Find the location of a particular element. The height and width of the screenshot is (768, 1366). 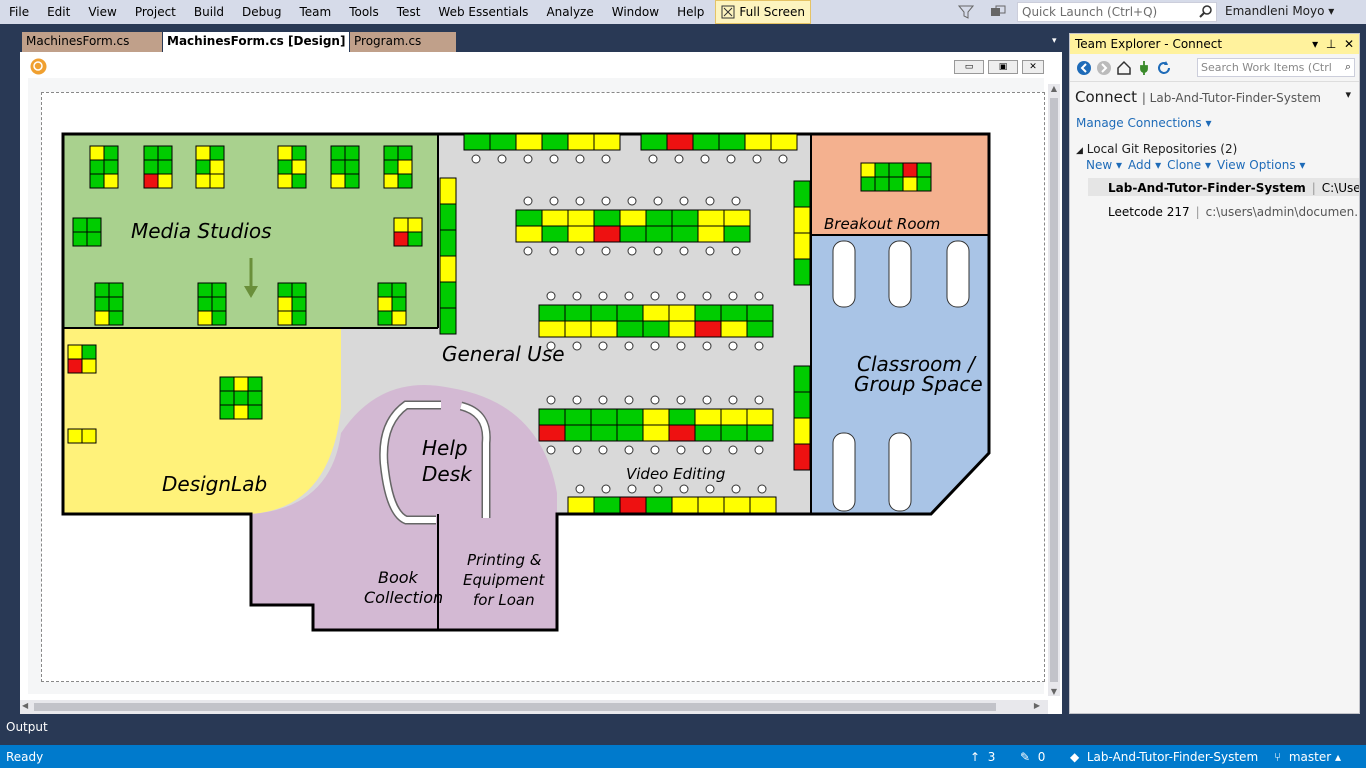

form-close-button: ✕ is located at coordinates (1033, 67).